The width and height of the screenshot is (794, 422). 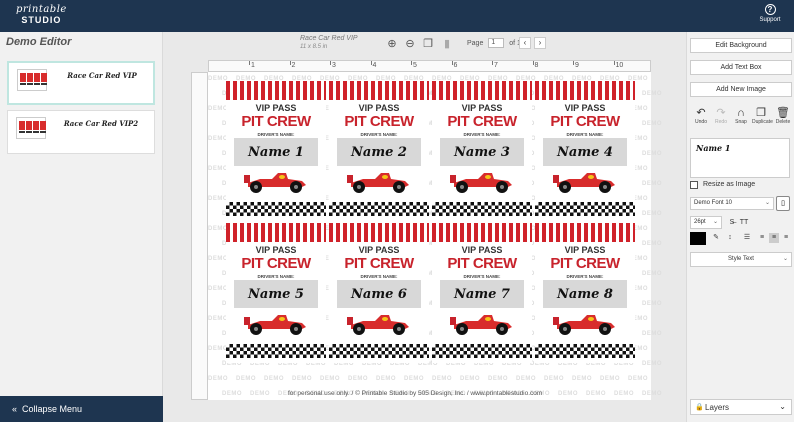 What do you see at coordinates (700, 222) in the screenshot?
I see `font-size-value: 26pt` at bounding box center [700, 222].